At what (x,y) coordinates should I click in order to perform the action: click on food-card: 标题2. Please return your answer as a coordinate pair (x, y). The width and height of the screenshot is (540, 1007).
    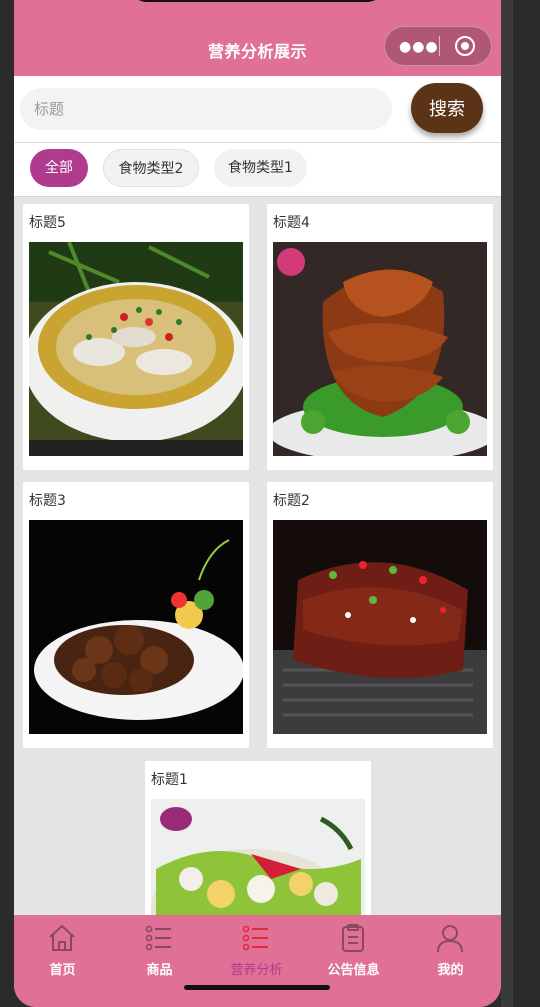
    Looking at the image, I should click on (380, 615).